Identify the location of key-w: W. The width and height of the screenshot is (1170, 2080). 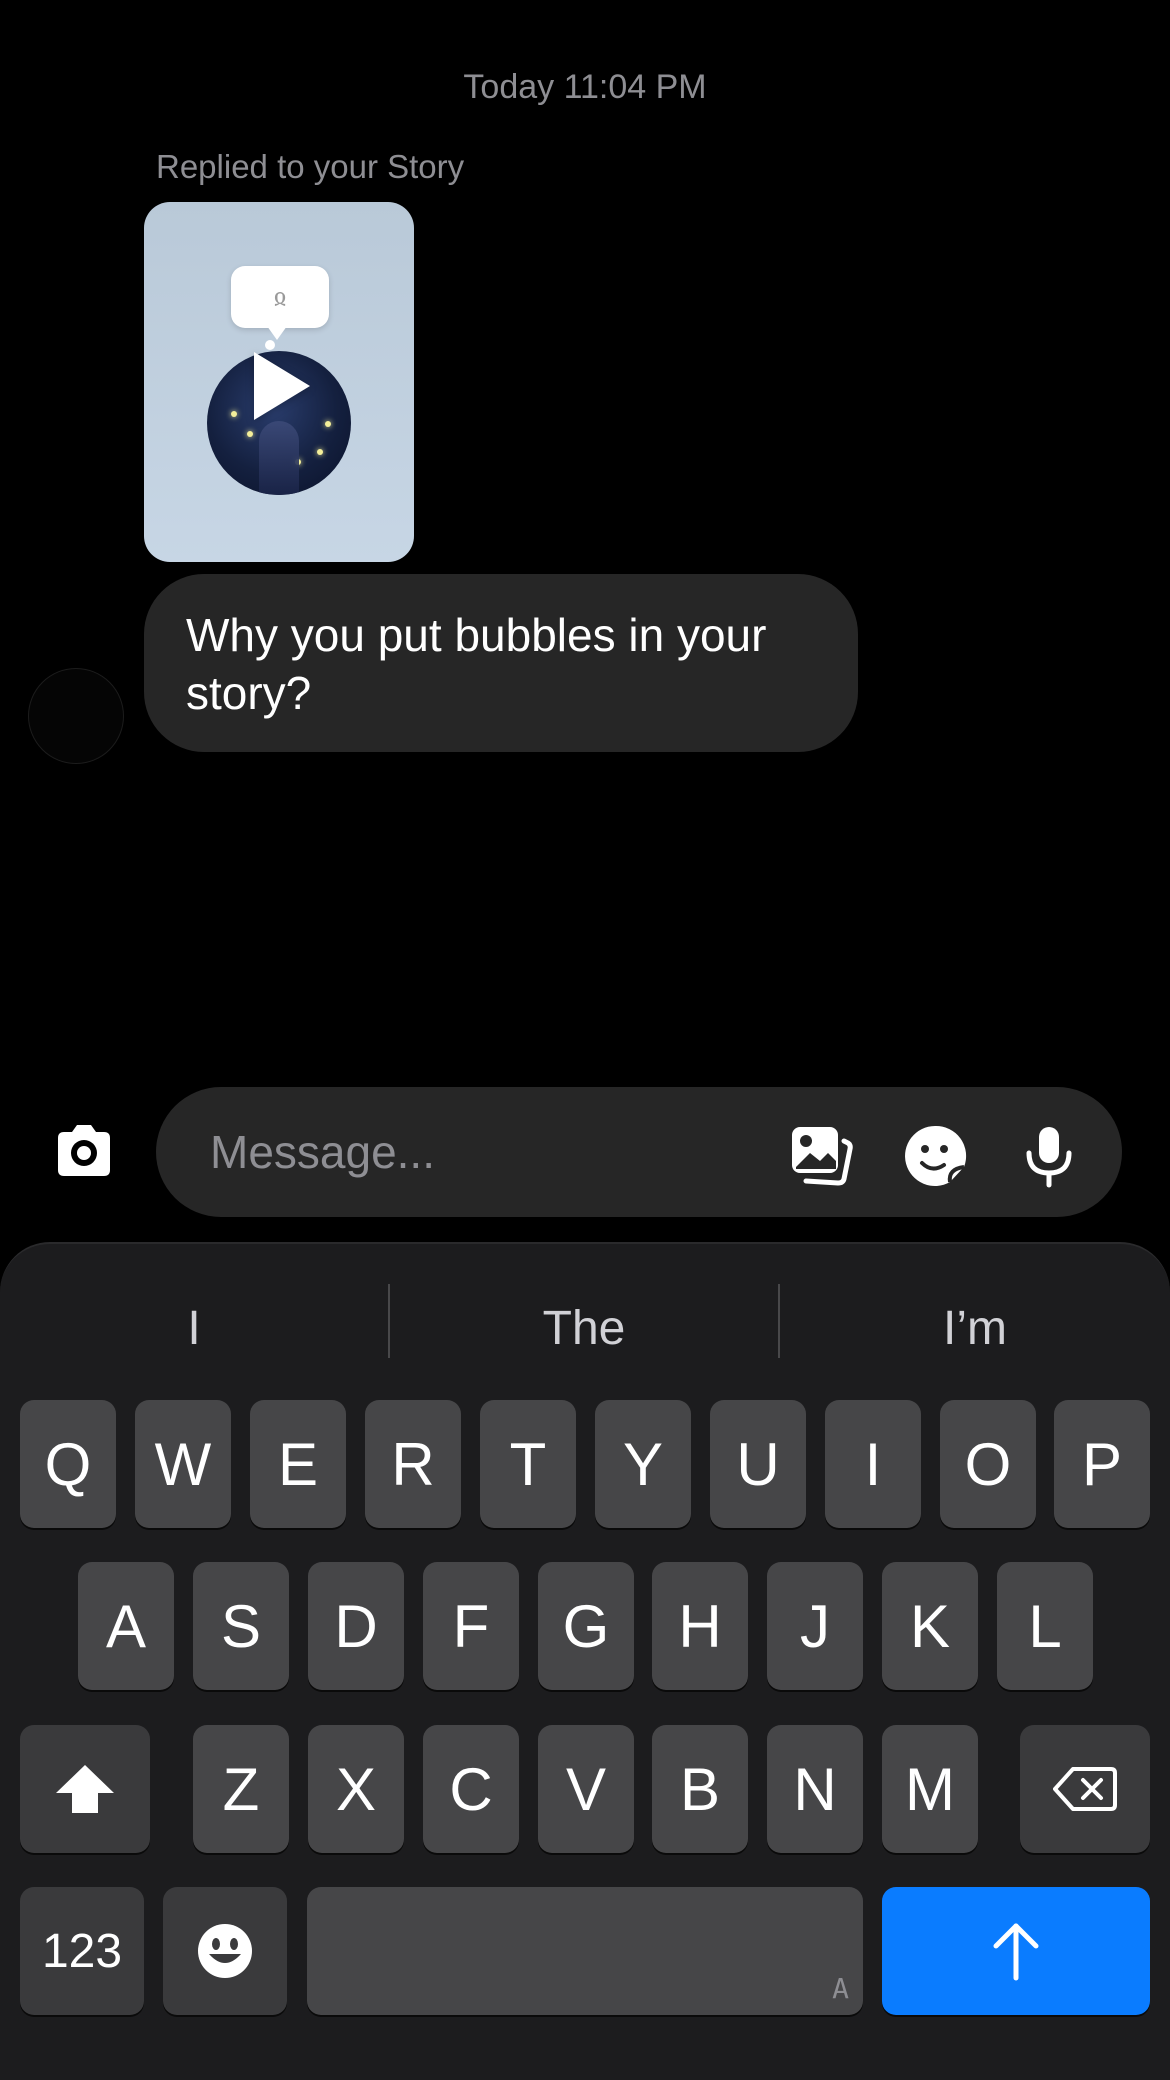
(183, 1464).